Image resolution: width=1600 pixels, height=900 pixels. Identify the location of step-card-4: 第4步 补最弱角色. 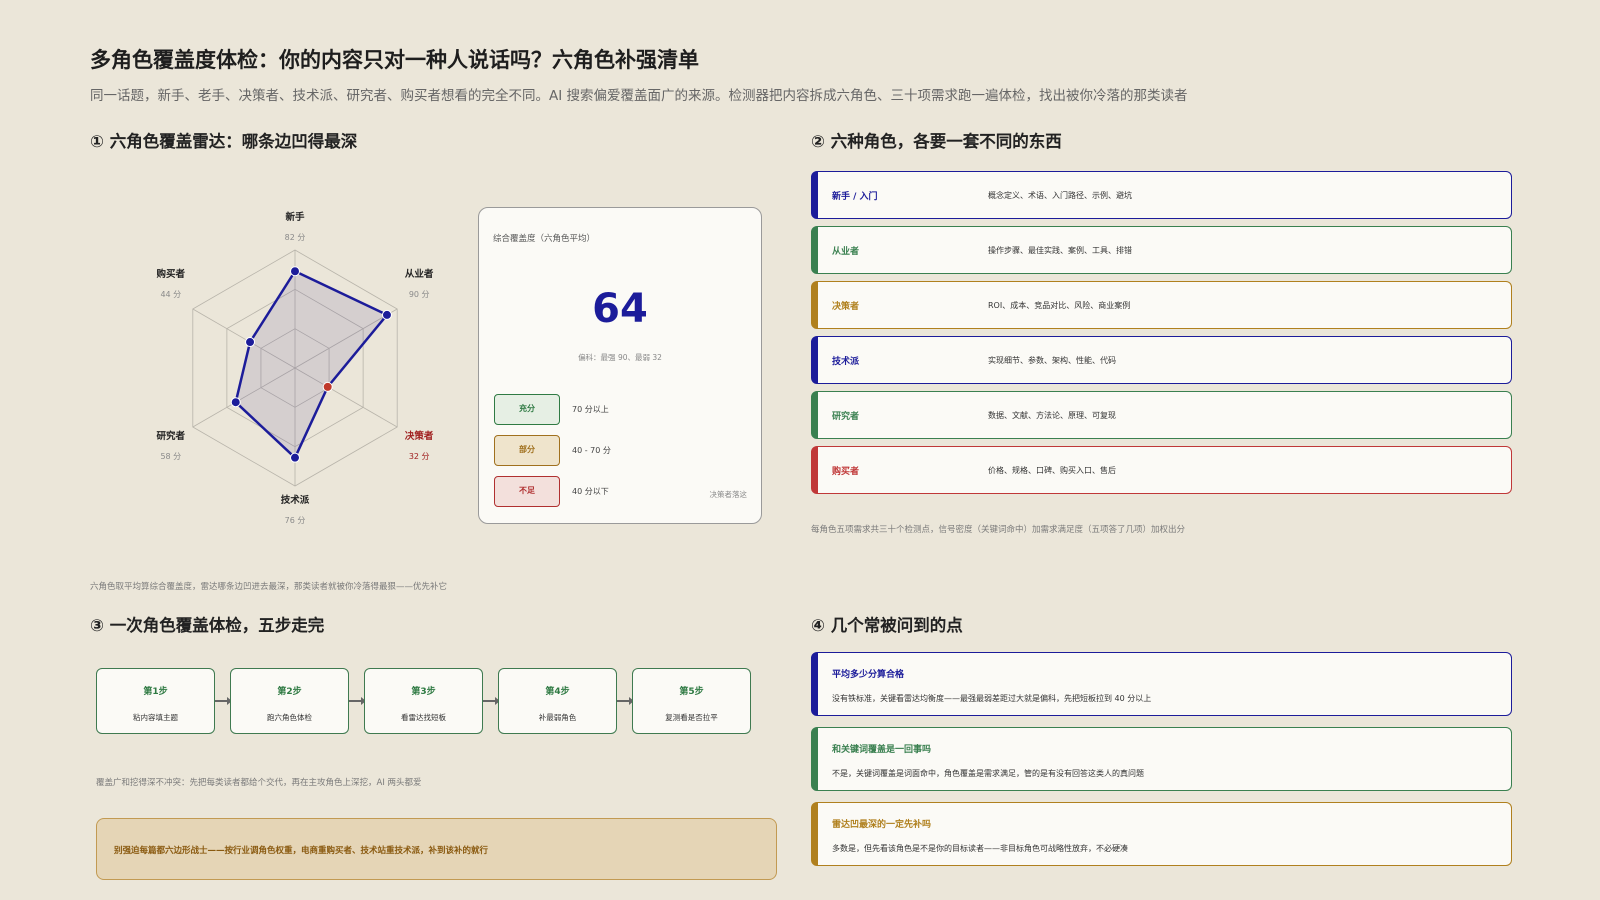
(557, 701).